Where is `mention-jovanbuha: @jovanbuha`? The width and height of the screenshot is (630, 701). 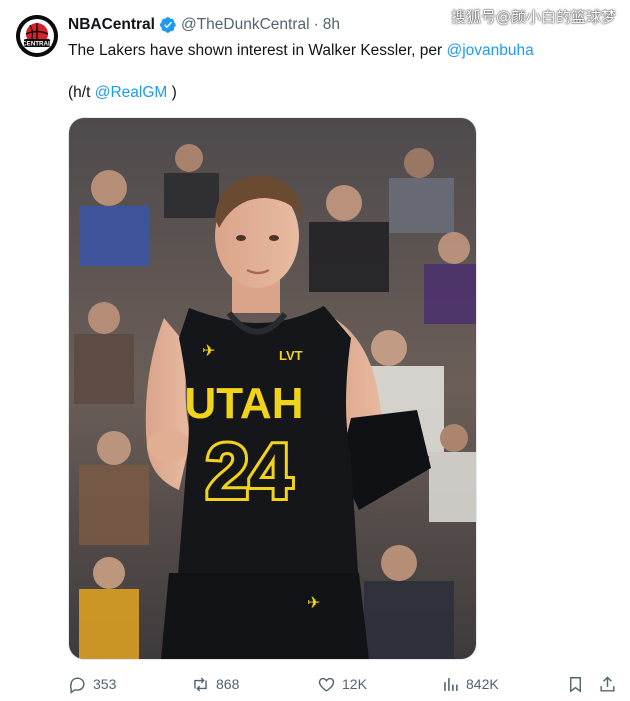
mention-jovanbuha: @jovanbuha is located at coordinates (490, 50).